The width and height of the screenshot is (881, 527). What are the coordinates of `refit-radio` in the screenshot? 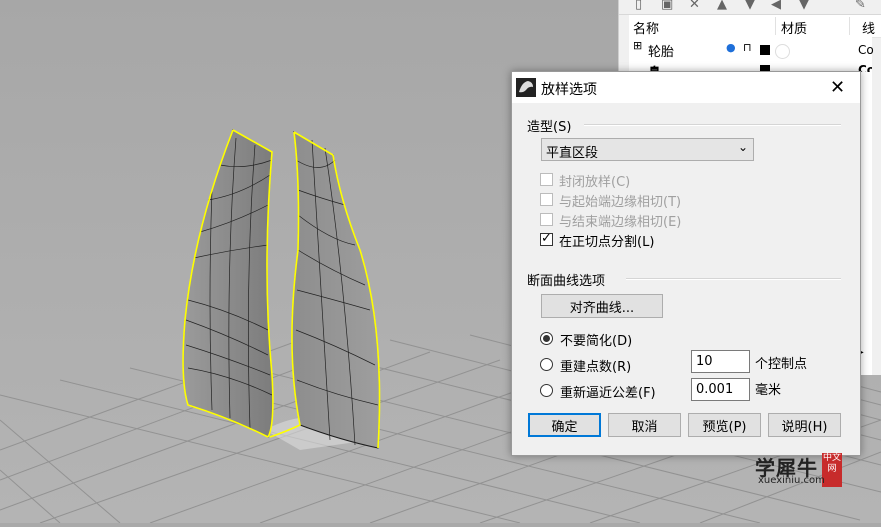 It's located at (546, 390).